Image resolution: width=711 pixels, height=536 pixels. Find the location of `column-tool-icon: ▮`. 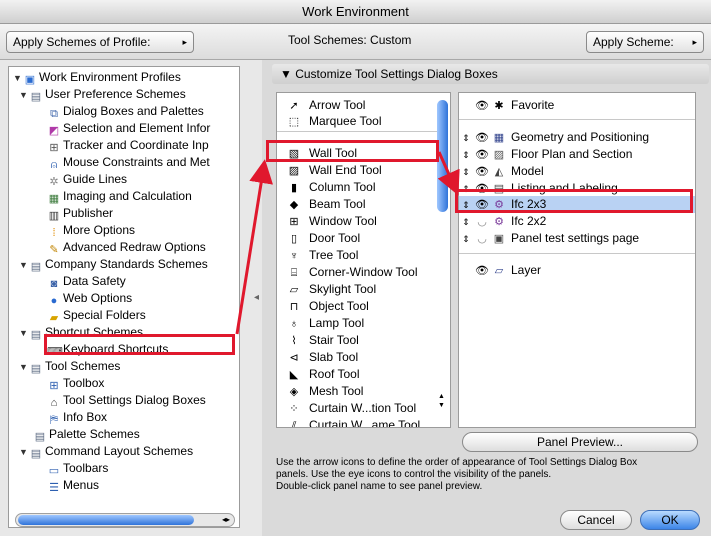

column-tool-icon: ▮ is located at coordinates (294, 188).